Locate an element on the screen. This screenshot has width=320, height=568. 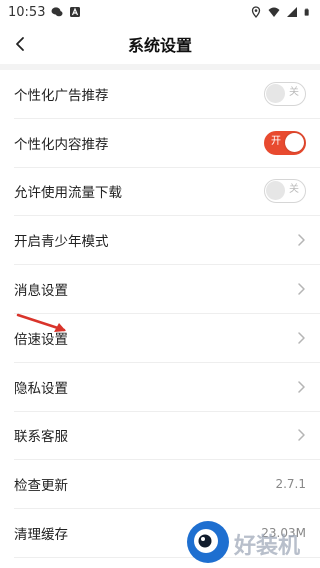
status-time: 10:53 is located at coordinates (27, 12).